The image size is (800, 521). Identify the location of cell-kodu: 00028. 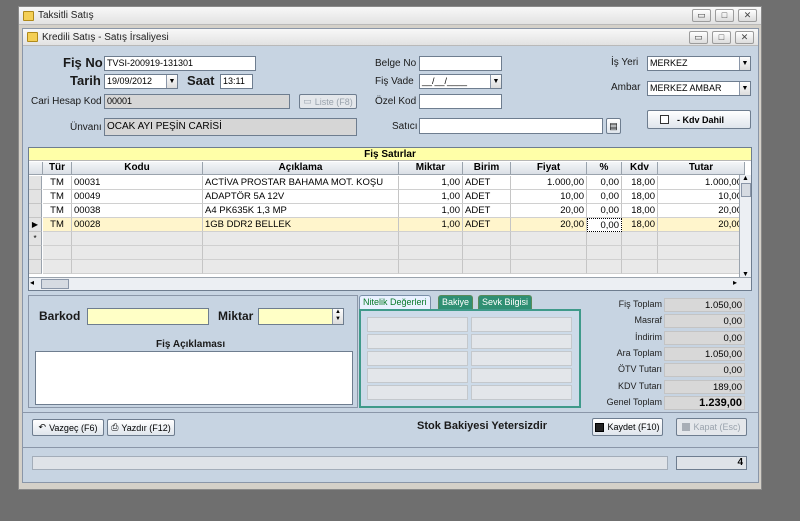
(137, 225).